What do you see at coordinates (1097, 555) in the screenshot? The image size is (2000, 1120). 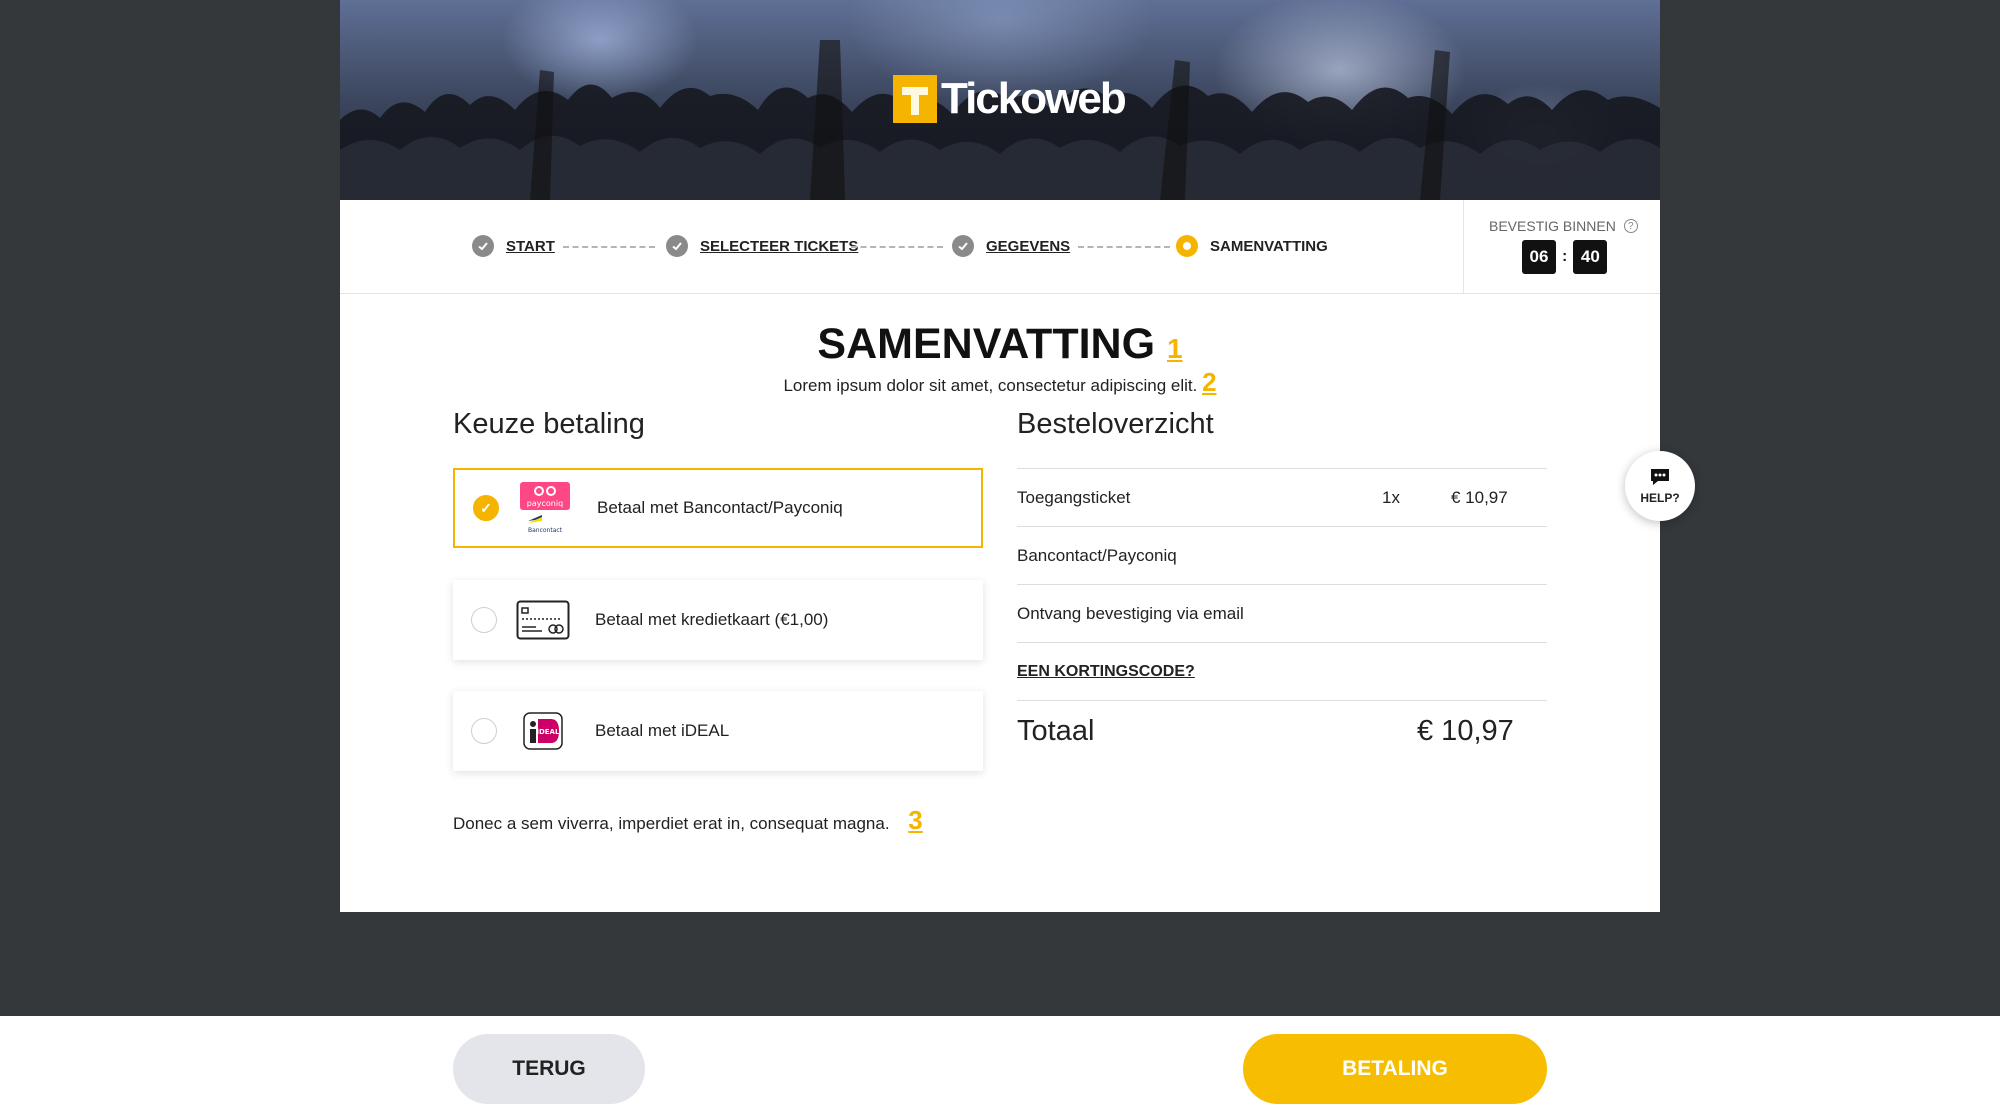 I see `payment-method: Bancontact/Payconiq` at bounding box center [1097, 555].